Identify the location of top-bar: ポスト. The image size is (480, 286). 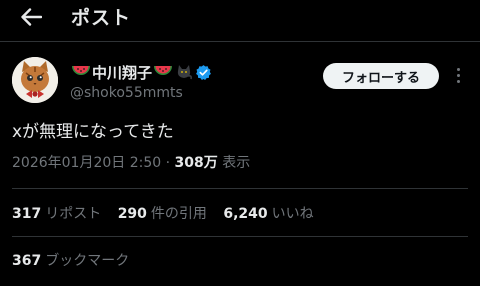
(240, 17).